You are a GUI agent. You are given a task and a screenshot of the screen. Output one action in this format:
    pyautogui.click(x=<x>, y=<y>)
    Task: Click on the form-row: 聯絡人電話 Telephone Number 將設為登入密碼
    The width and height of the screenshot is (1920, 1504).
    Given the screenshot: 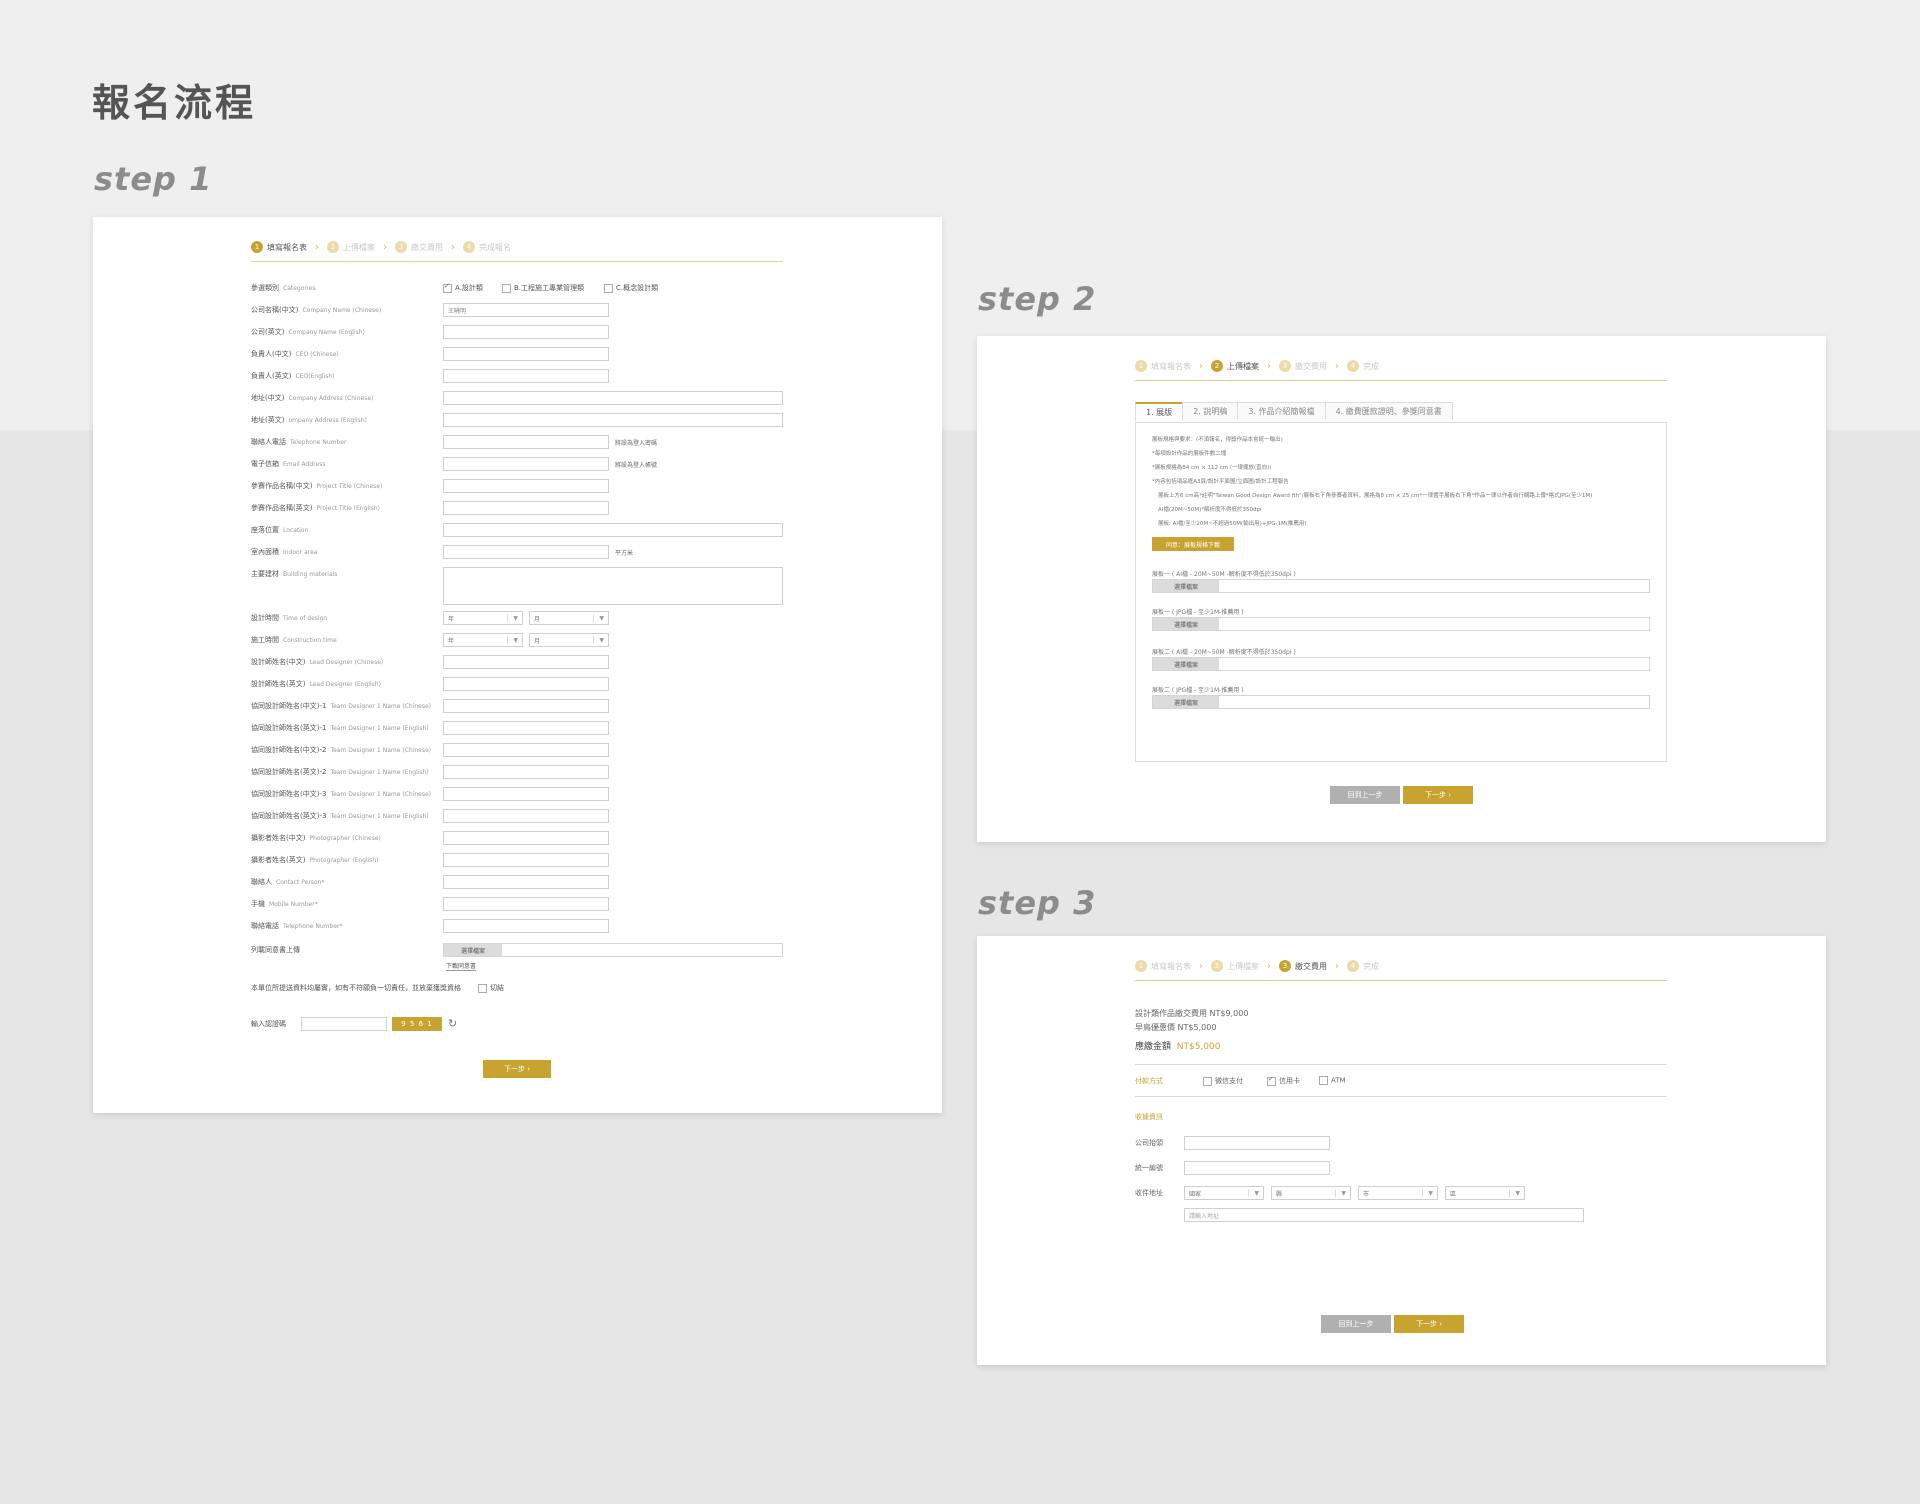 What is the action you would take?
    pyautogui.click(x=517, y=443)
    